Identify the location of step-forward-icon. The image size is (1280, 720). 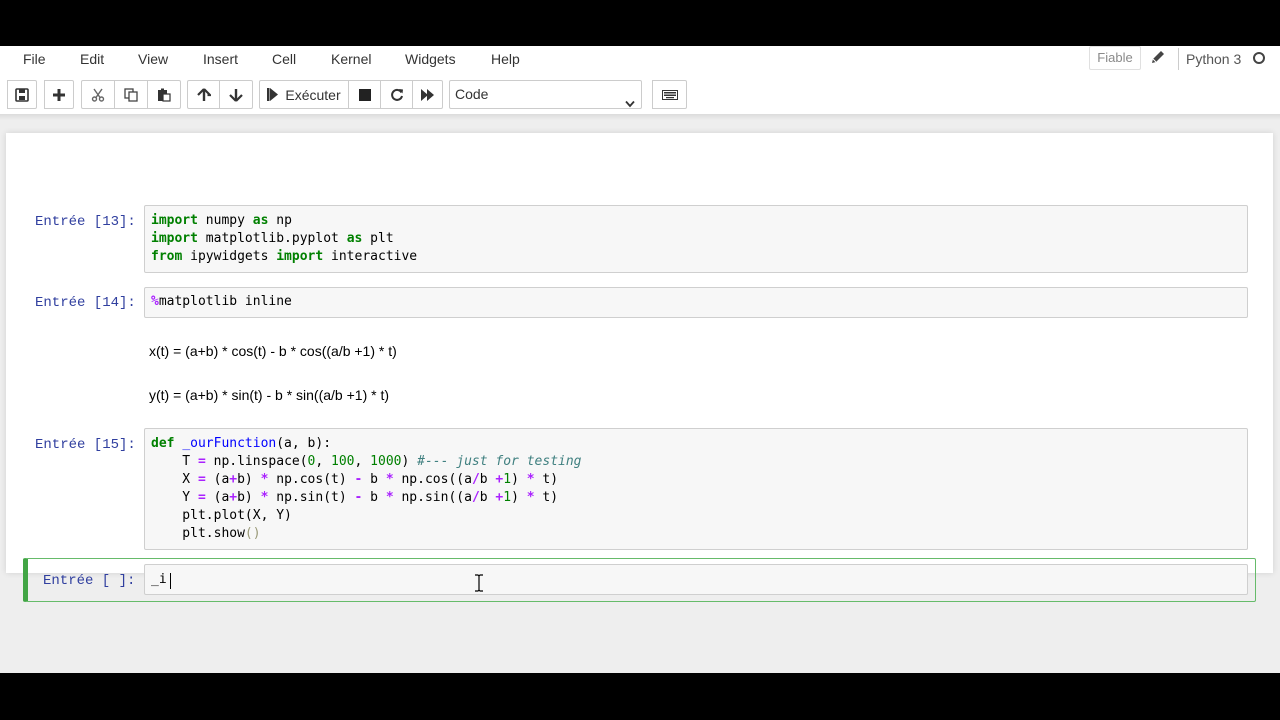
(273, 94).